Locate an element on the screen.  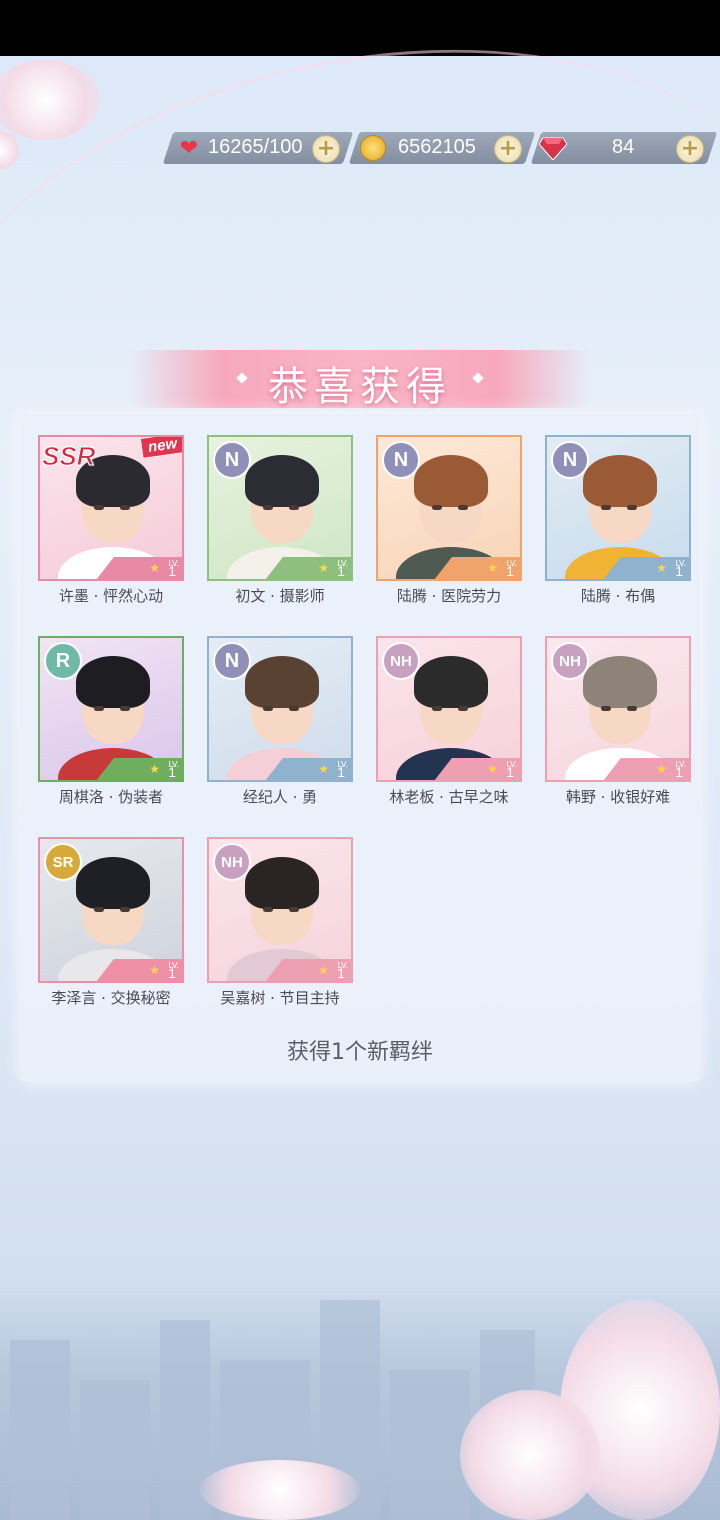
character-name: 李泽言 · 交换秘密 is located at coordinates (111, 998).